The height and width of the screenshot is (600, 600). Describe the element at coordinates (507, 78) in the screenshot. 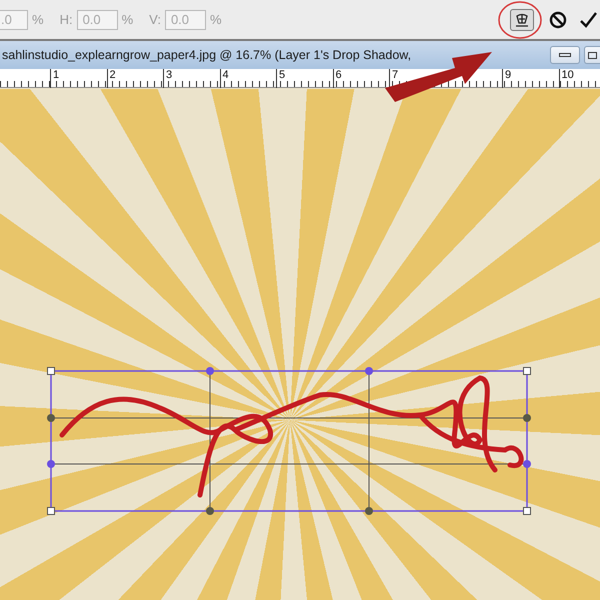

I see `ruler-mark: 9` at that location.